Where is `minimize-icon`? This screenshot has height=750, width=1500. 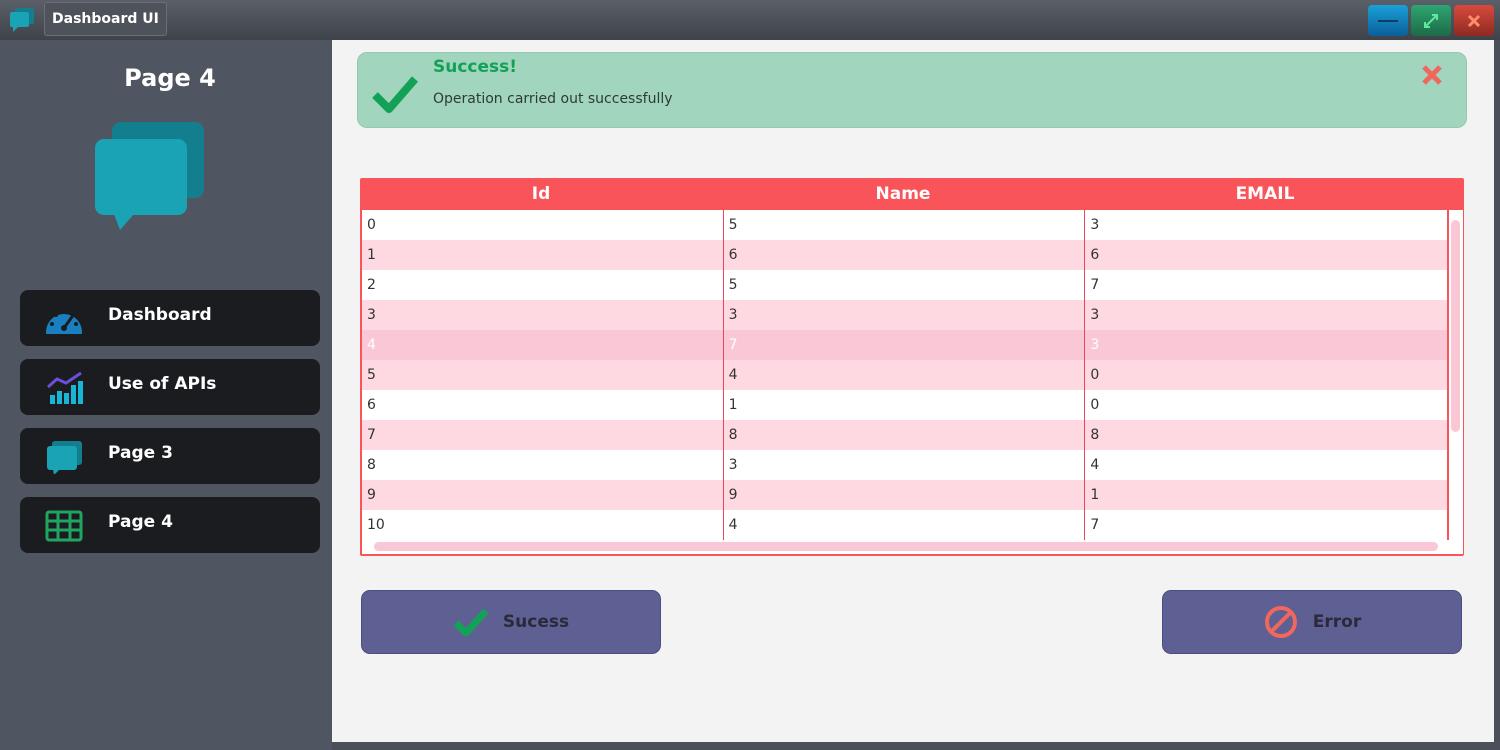 minimize-icon is located at coordinates (1388, 20).